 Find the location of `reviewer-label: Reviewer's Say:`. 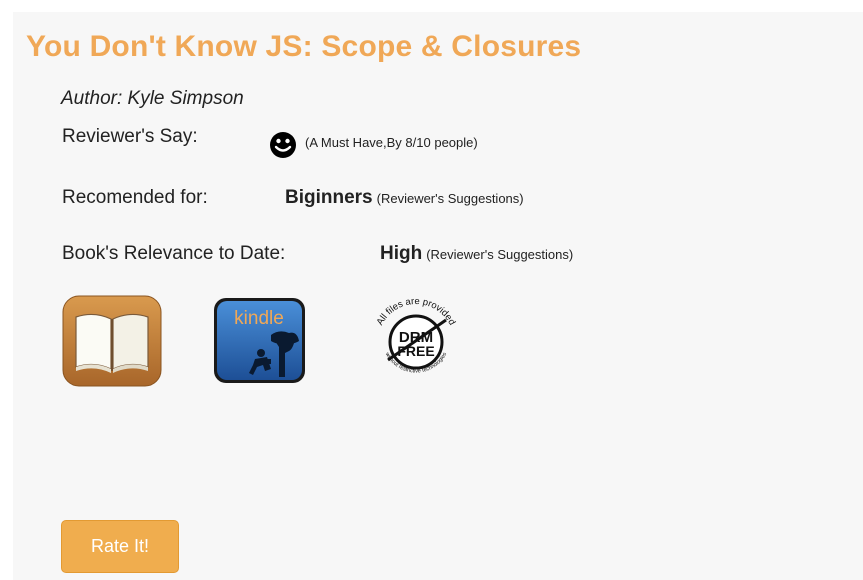

reviewer-label: Reviewer's Say: is located at coordinates (130, 136).